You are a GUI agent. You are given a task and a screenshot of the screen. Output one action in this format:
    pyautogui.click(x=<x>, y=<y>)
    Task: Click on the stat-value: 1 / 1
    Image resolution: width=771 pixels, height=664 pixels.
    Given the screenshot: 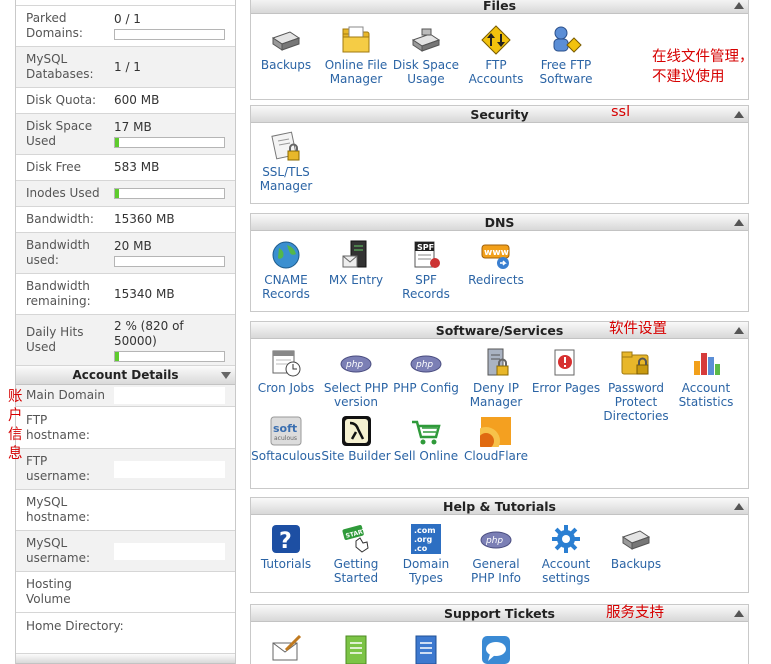 What is the action you would take?
    pyautogui.click(x=127, y=66)
    